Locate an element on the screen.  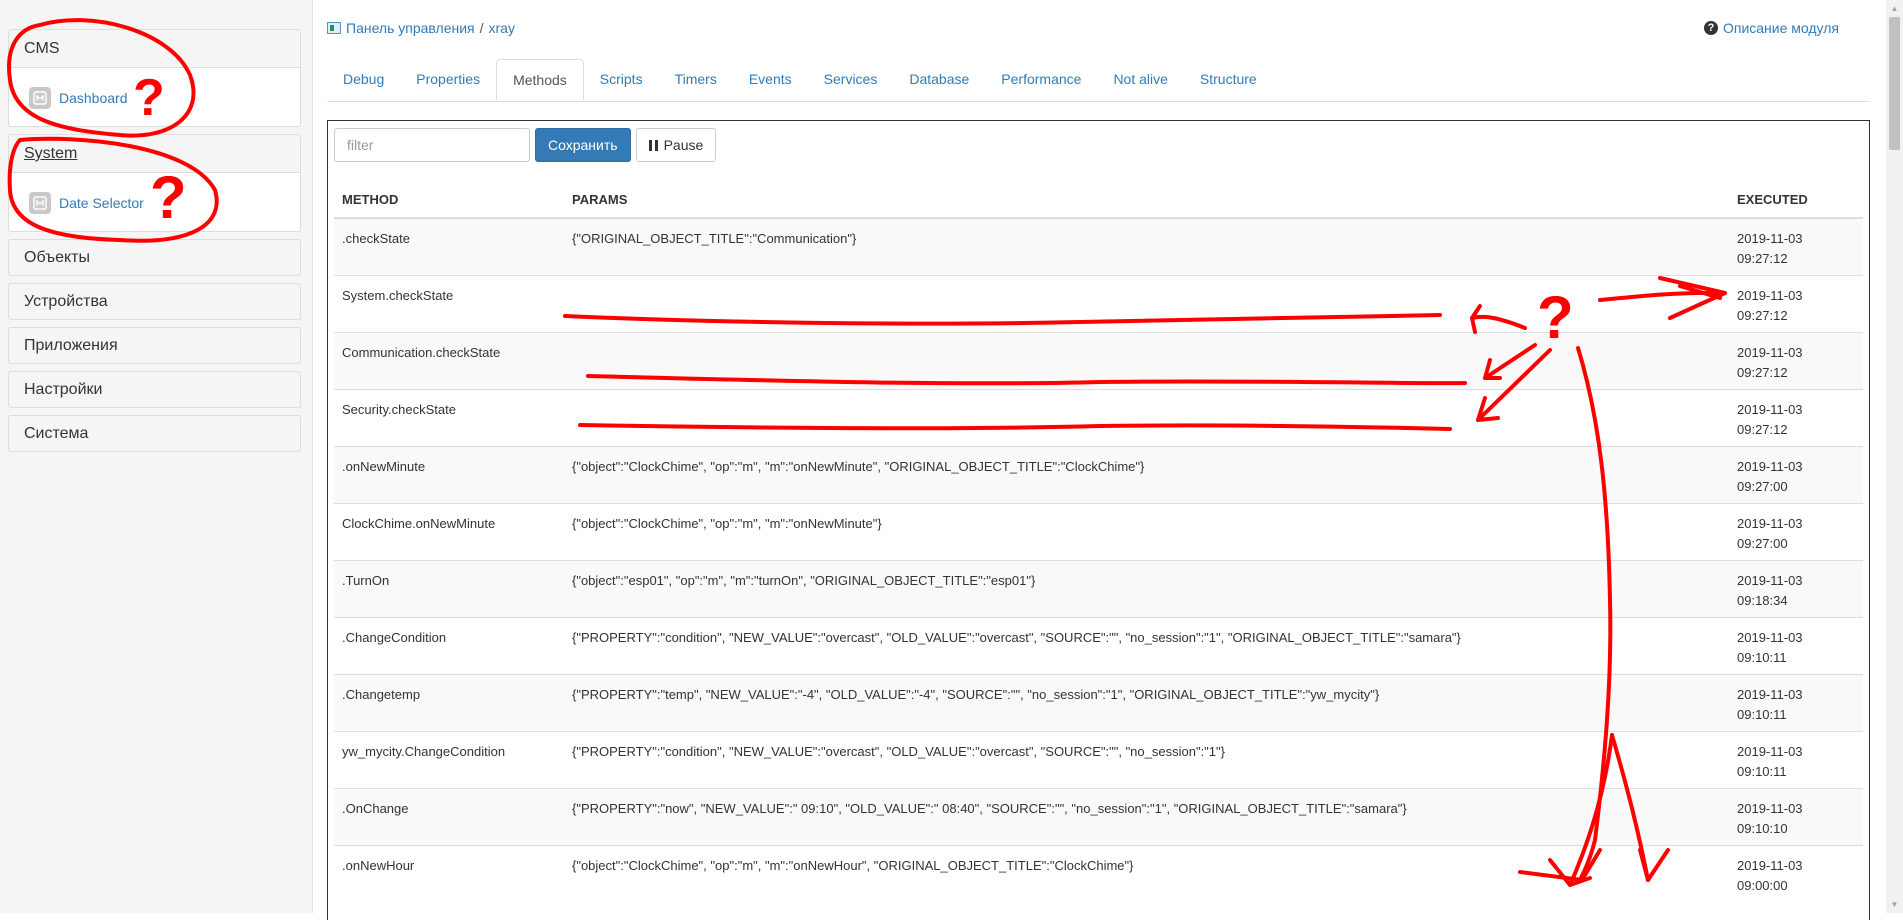
breadcrumb-root-link: Панель управления is located at coordinates (410, 28).